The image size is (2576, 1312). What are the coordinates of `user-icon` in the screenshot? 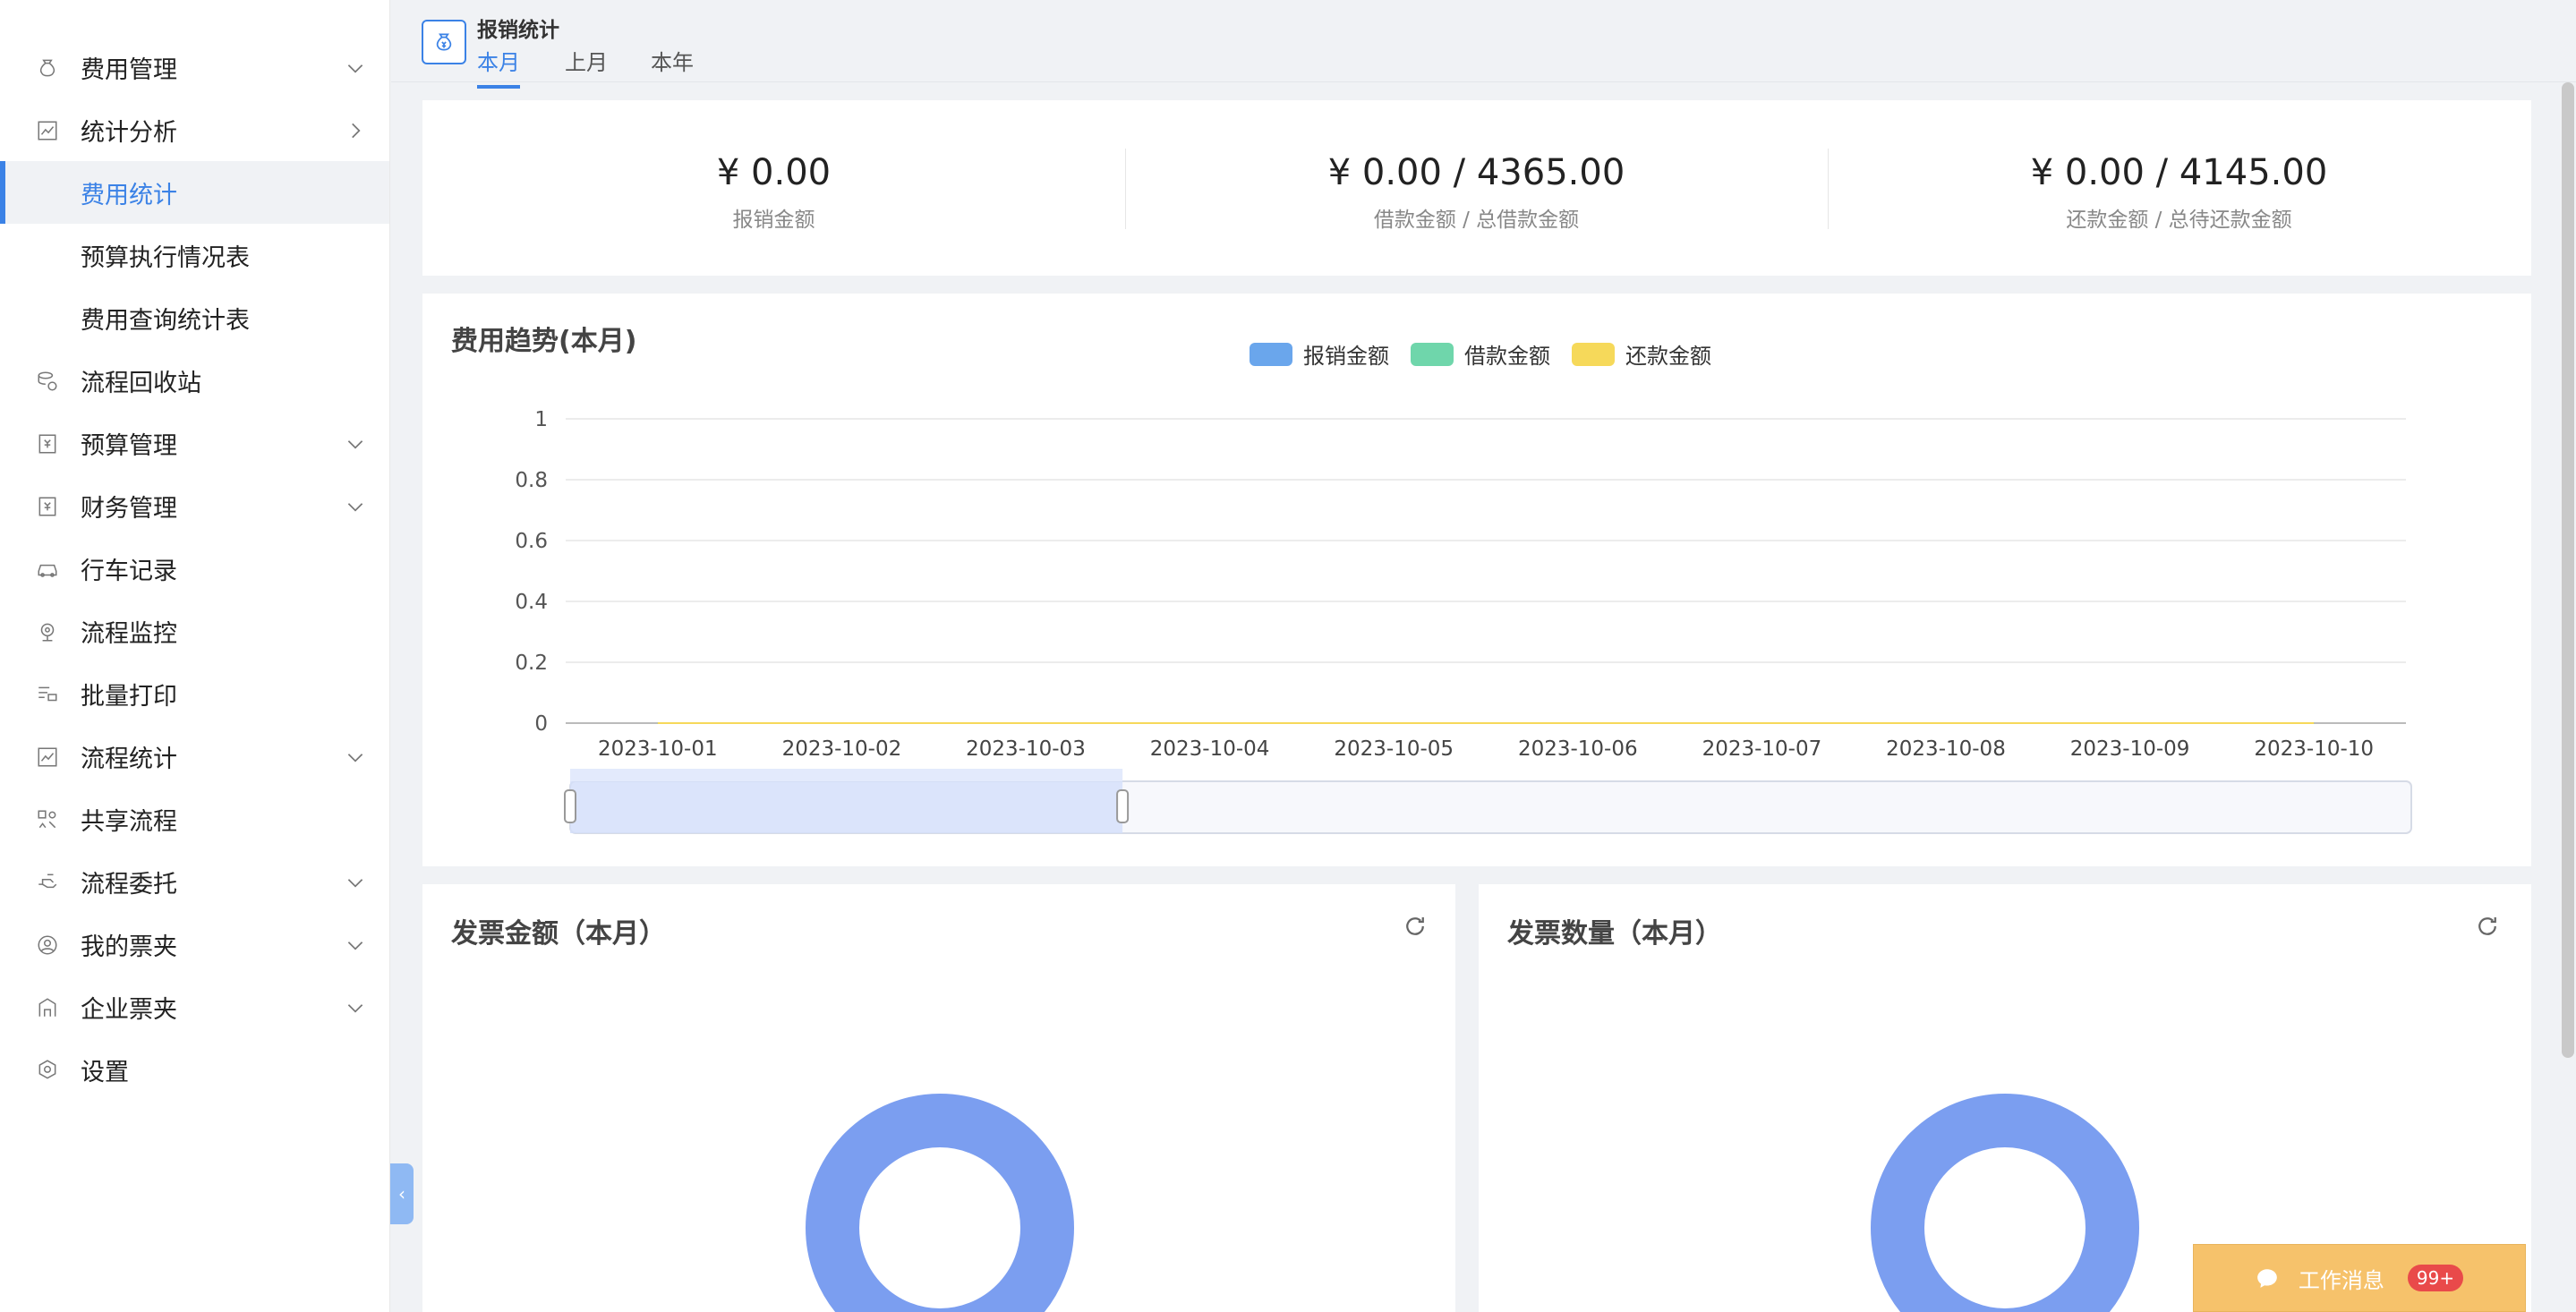 It's located at (47, 945).